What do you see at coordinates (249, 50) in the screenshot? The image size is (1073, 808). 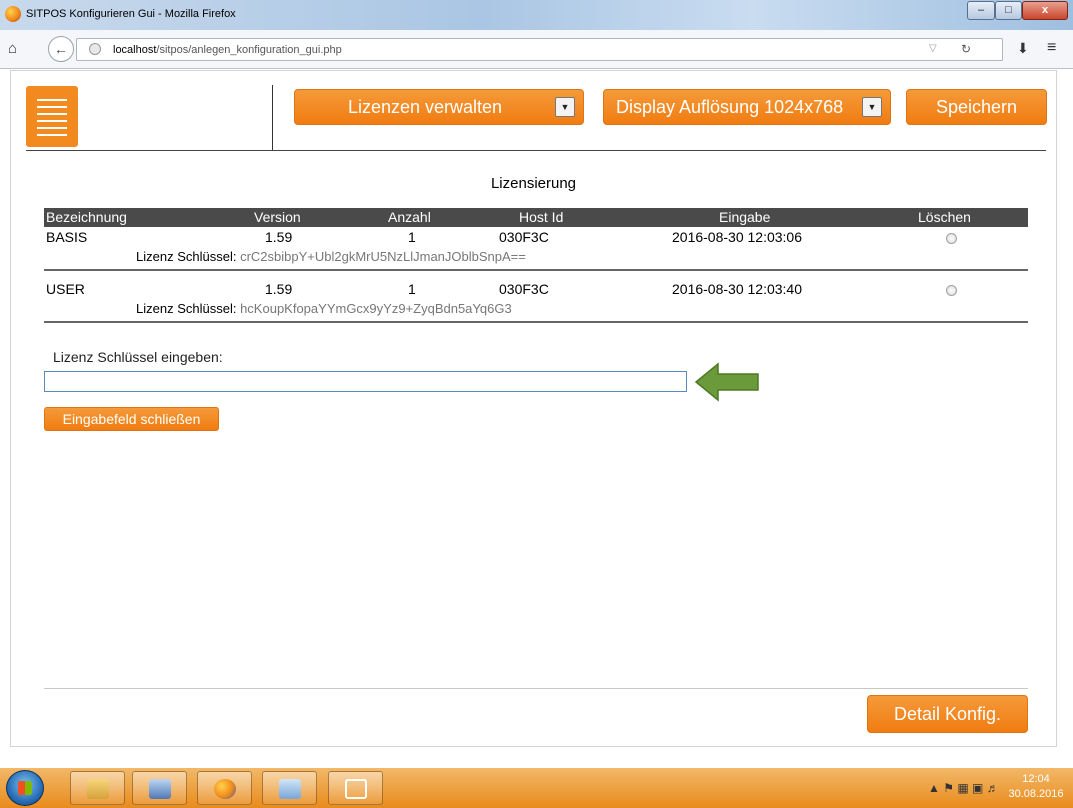 I see `url-path: /sitpos/anlegen_konfiguration_gui.php` at bounding box center [249, 50].